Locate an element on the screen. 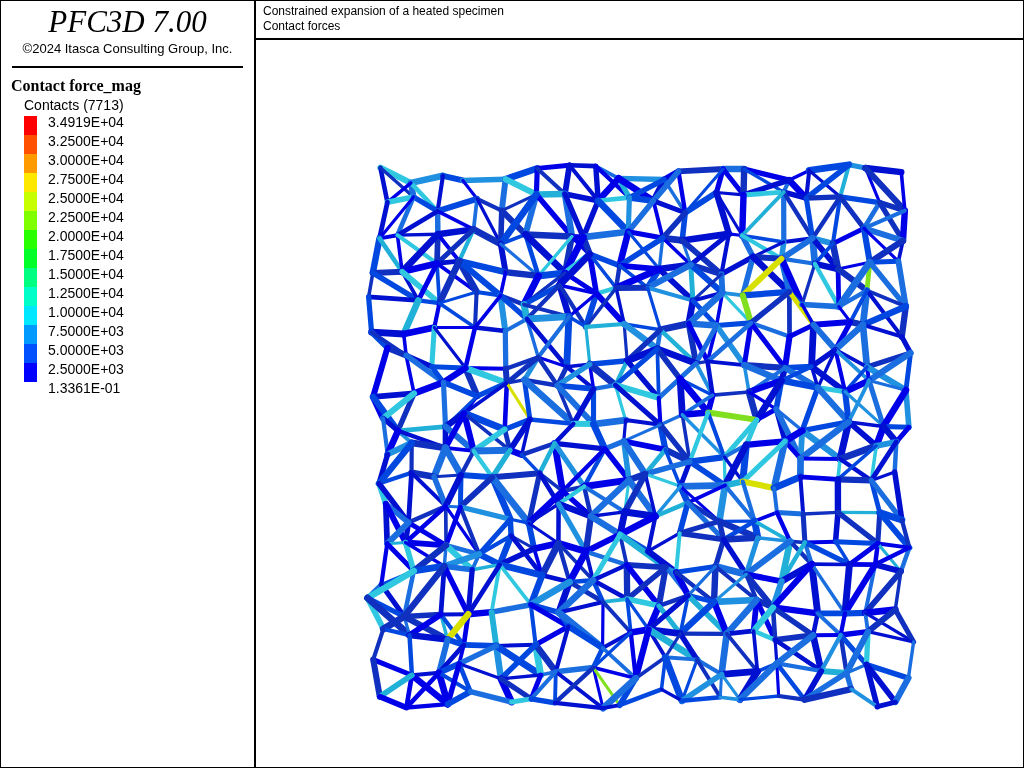  legend-value: 1.2500E+04 is located at coordinates (86, 293).